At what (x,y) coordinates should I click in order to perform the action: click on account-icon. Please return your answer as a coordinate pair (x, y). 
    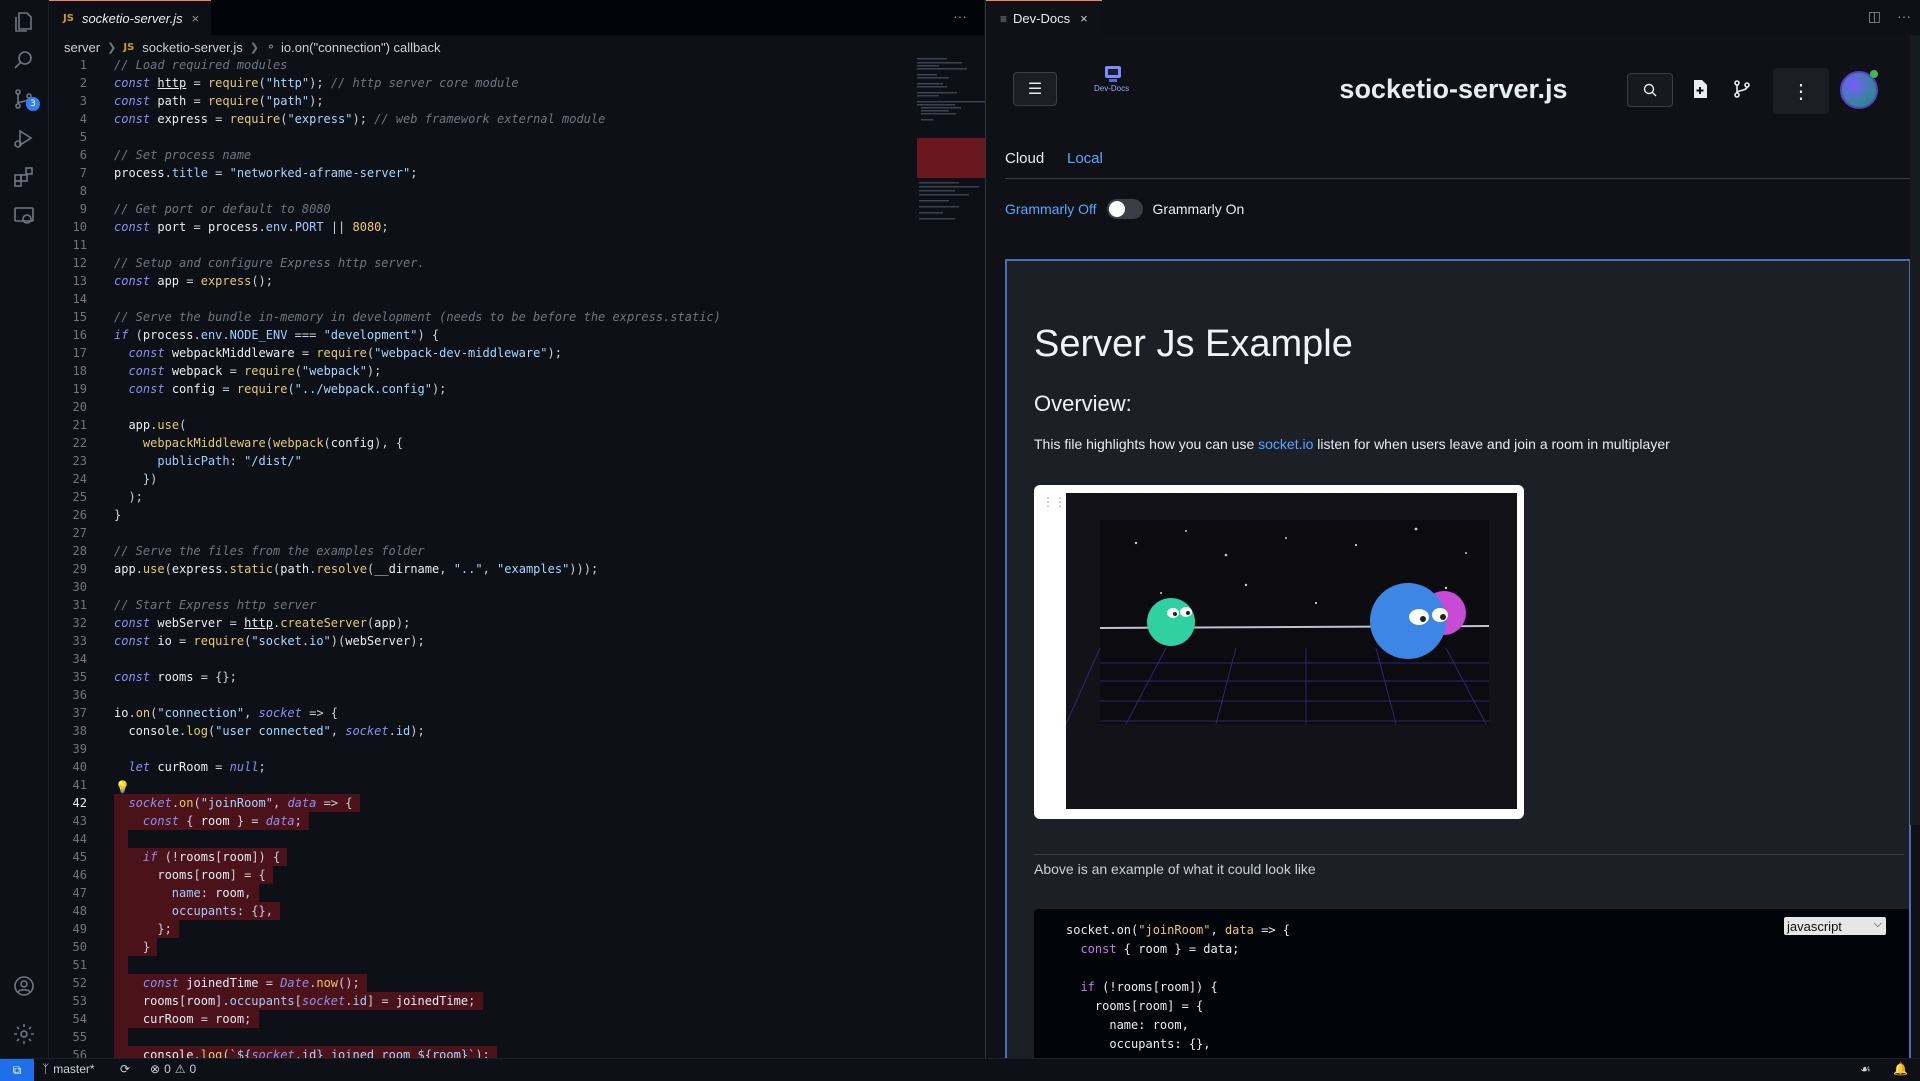
    Looking at the image, I should click on (24, 986).